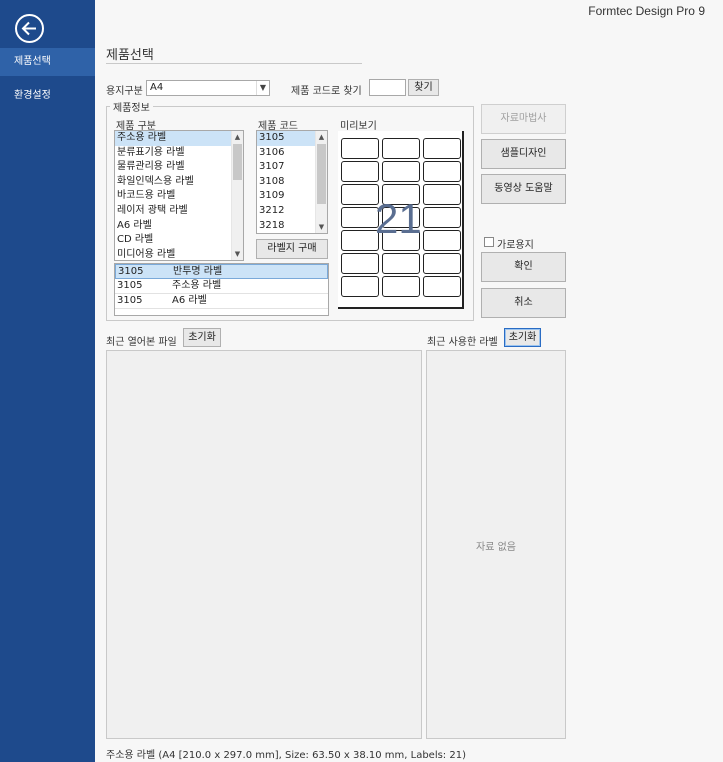  Describe the element at coordinates (179, 254) in the screenshot. I see `list-item: 미디어용 라벨` at that location.